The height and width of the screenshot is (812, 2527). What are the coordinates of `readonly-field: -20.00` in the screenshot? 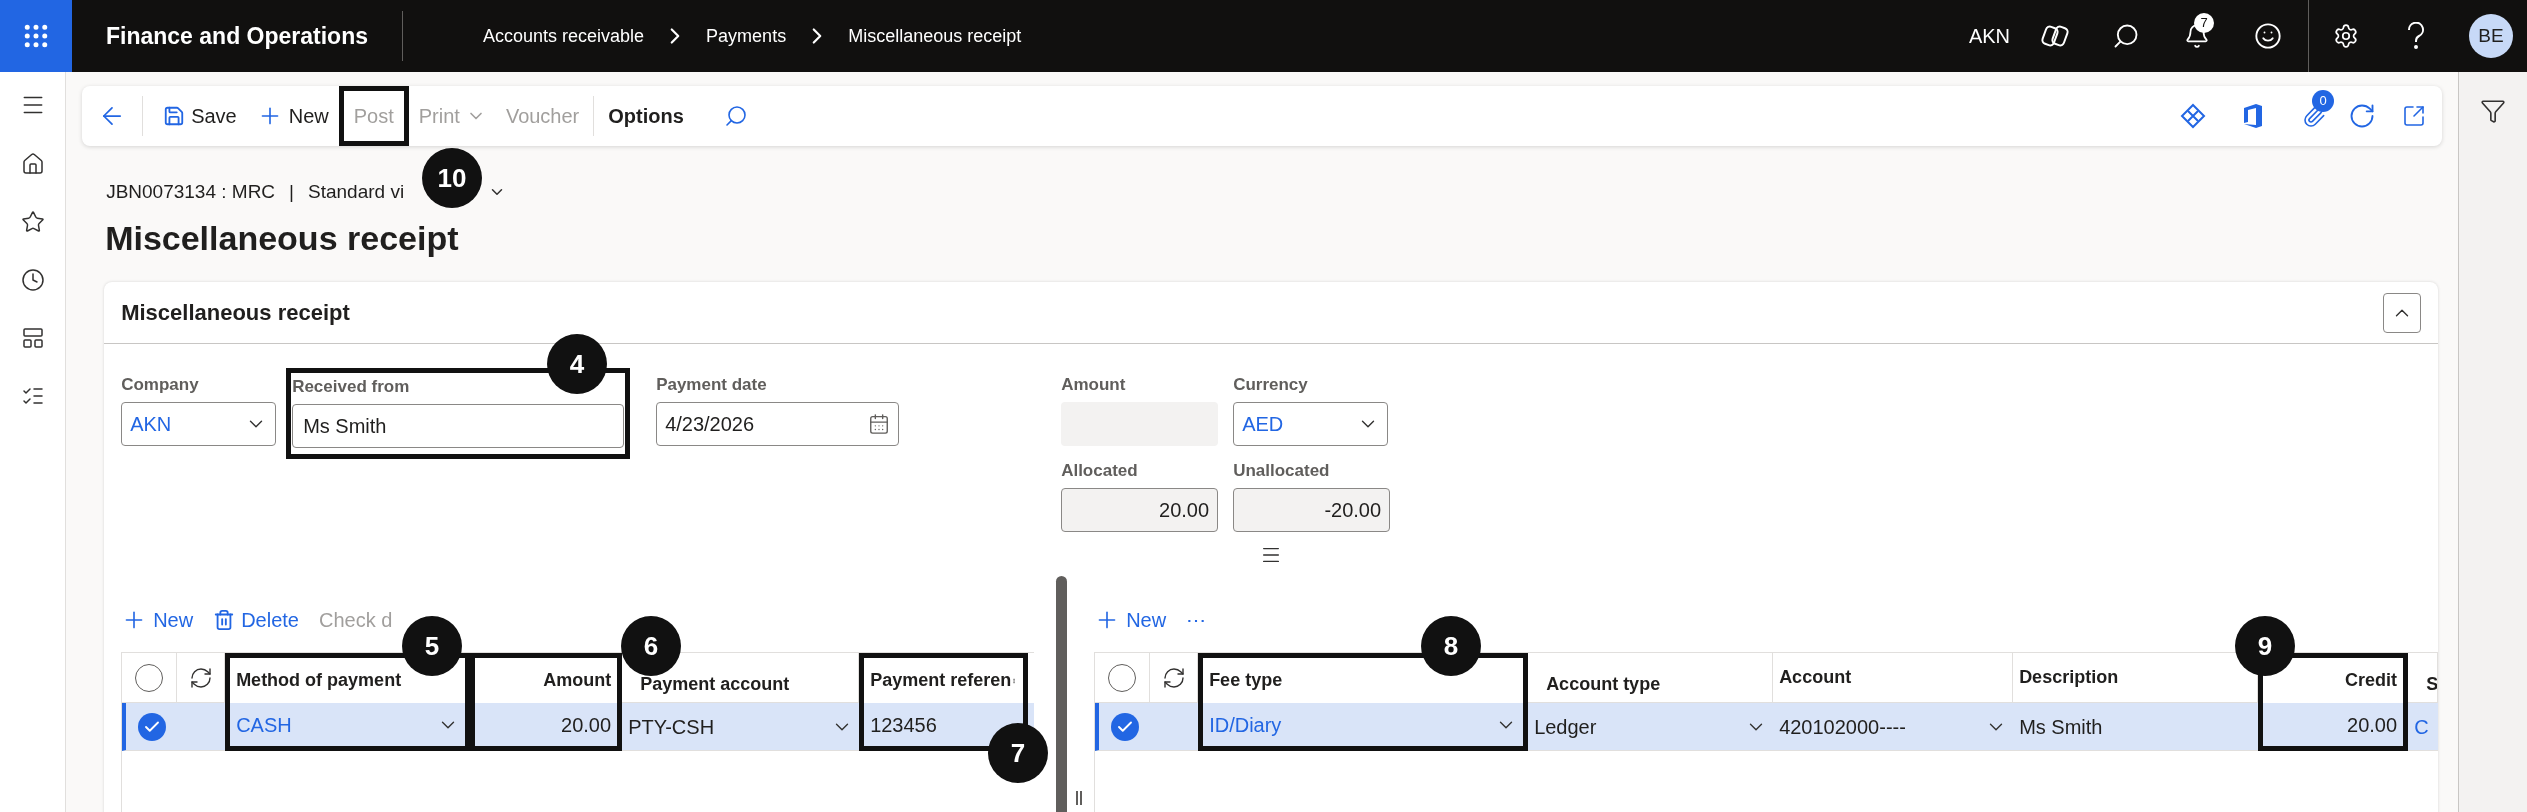 It's located at (1312, 510).